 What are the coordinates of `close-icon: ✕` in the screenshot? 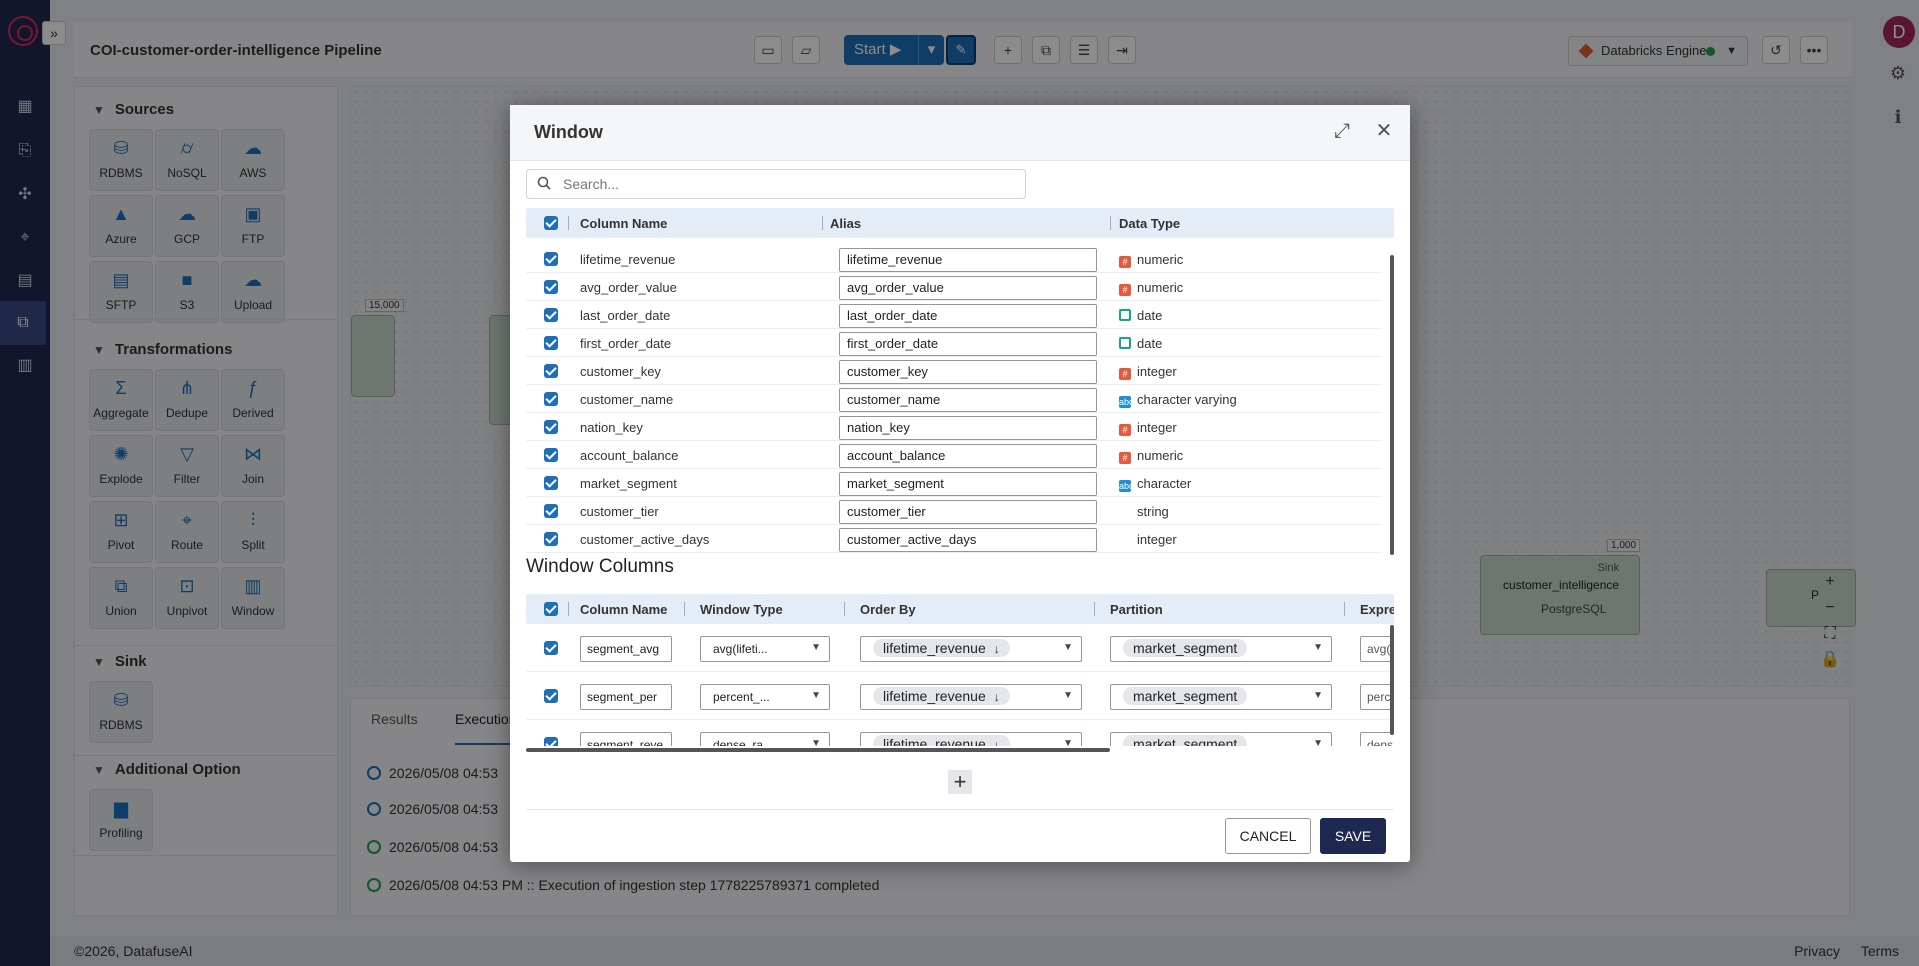 It's located at (1384, 131).